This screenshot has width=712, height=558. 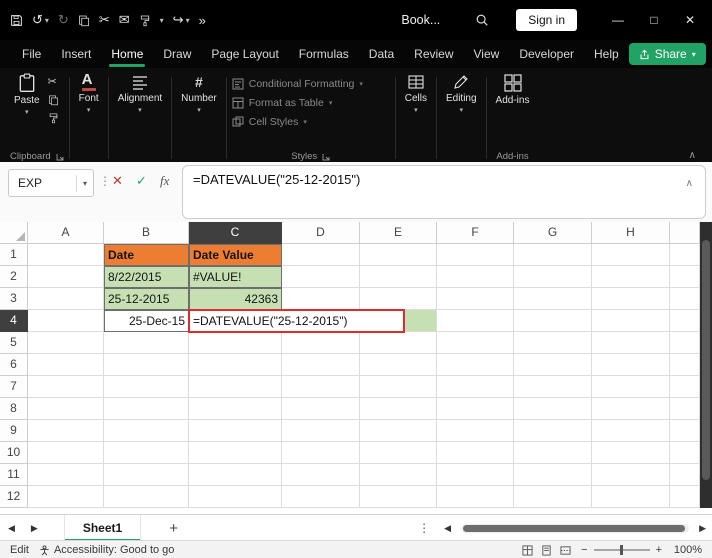 What do you see at coordinates (321, 255) in the screenshot?
I see `cell-D1` at bounding box center [321, 255].